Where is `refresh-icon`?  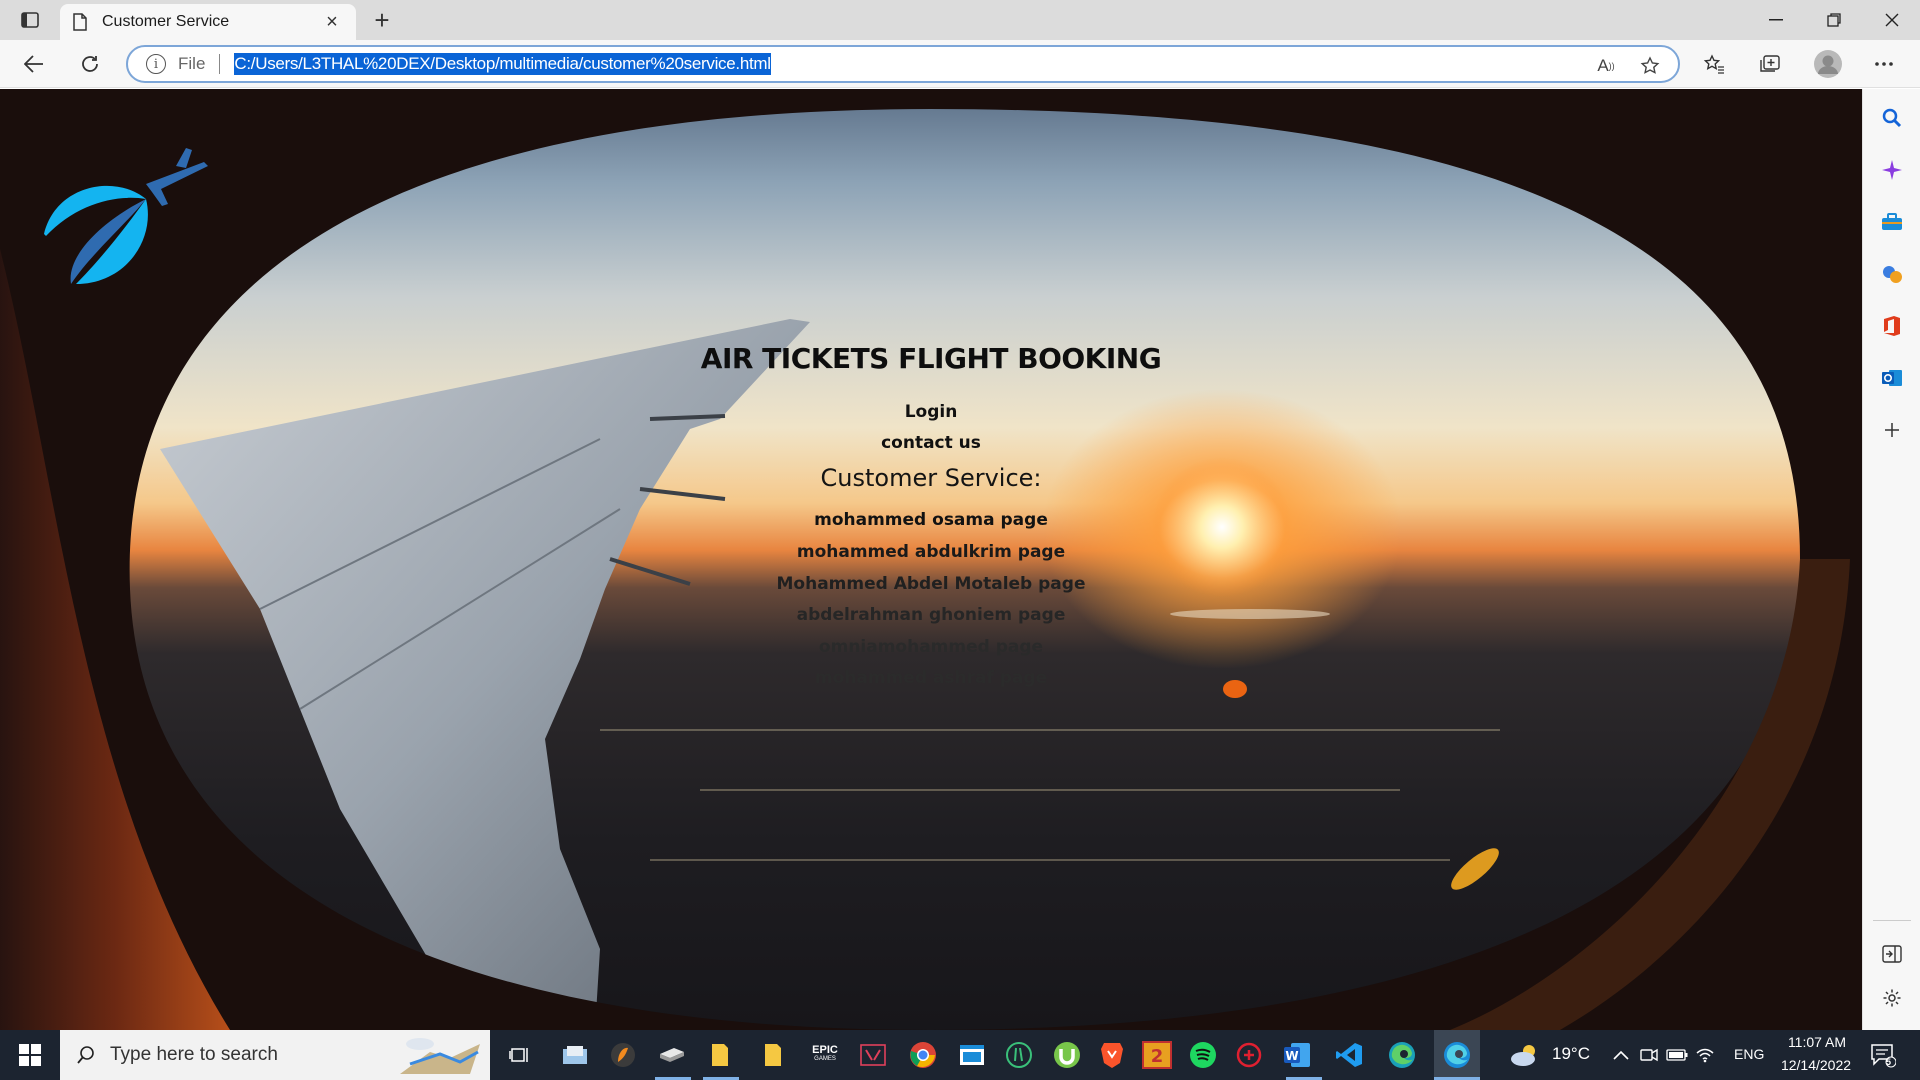
refresh-icon is located at coordinates (90, 64).